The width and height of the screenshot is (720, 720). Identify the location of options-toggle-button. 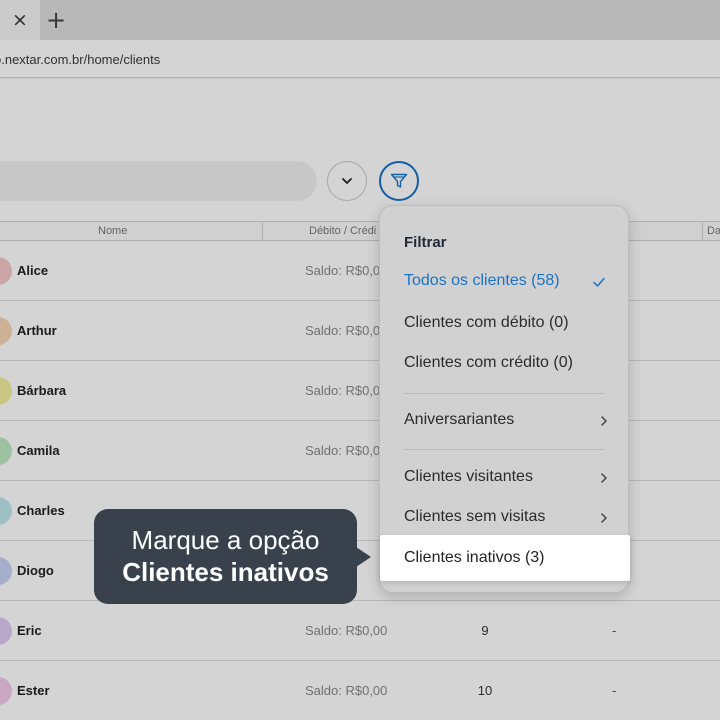
(347, 181).